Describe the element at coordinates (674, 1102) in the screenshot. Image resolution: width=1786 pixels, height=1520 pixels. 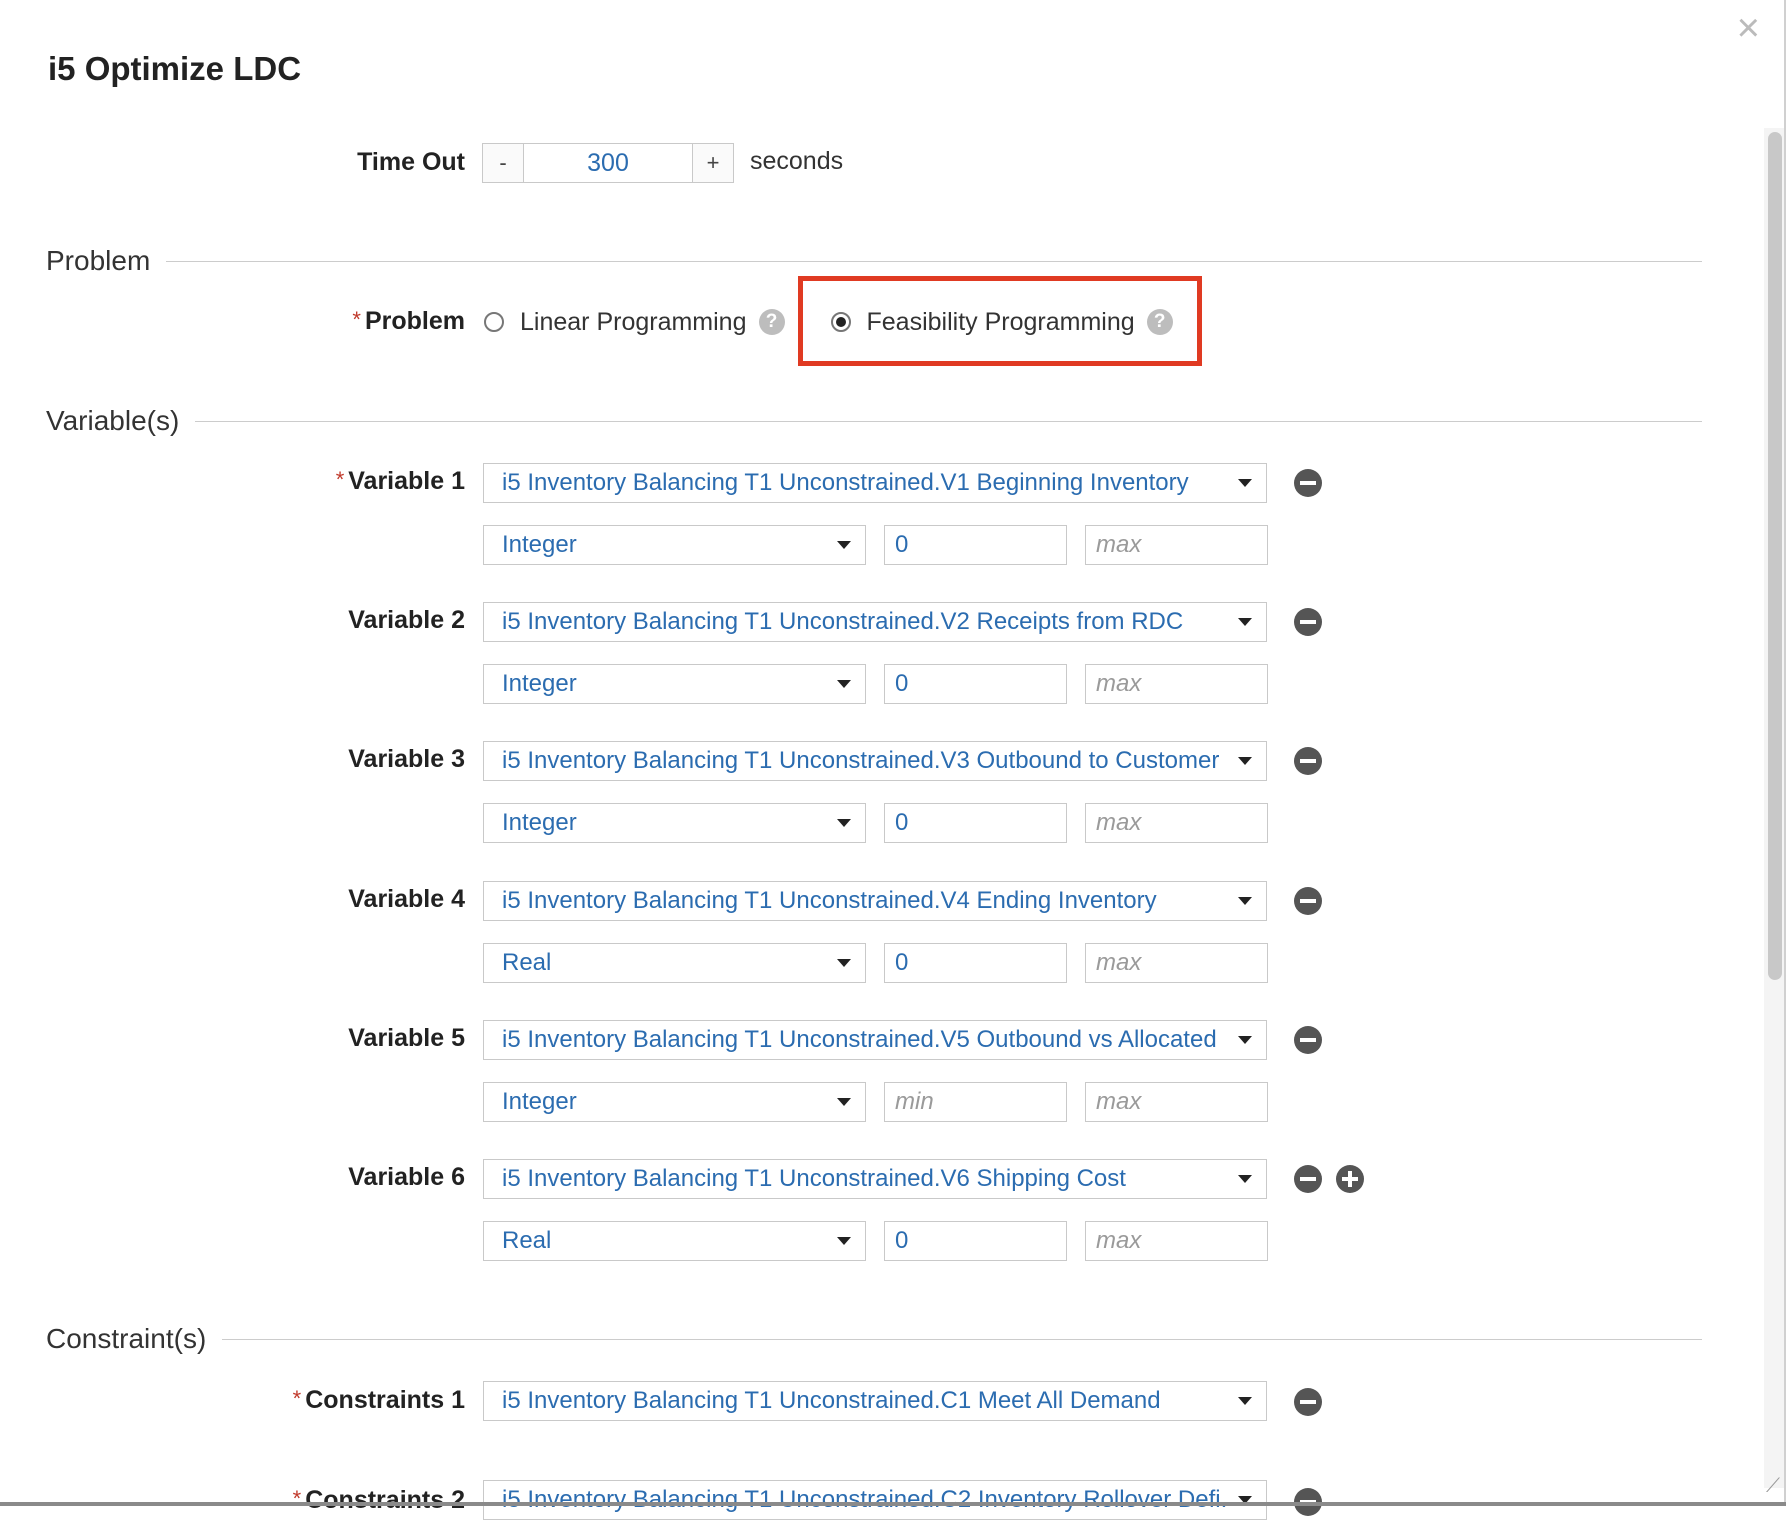
I see `variable-5-type-select: Integer` at that location.